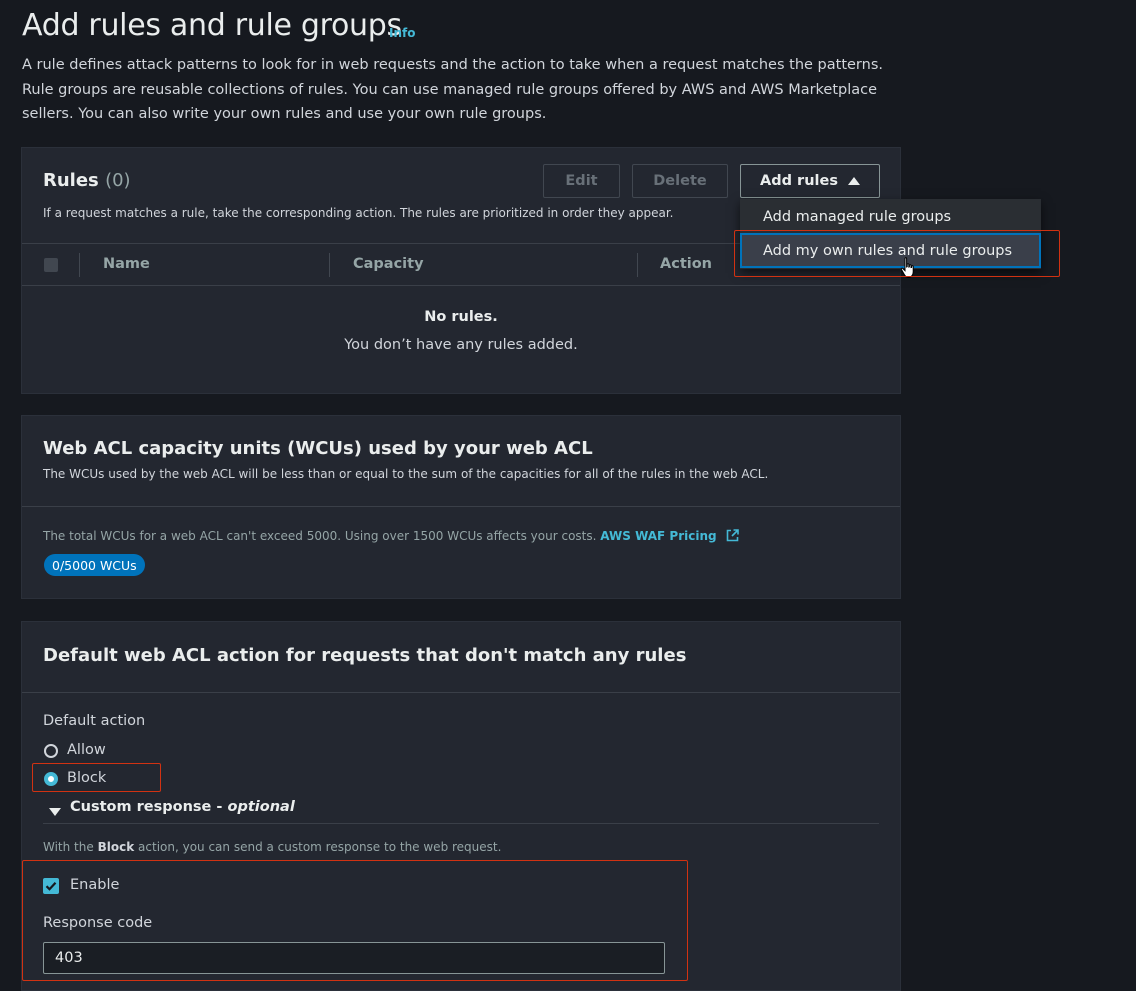  Describe the element at coordinates (94, 721) in the screenshot. I see `default-action-label: Default action` at that location.